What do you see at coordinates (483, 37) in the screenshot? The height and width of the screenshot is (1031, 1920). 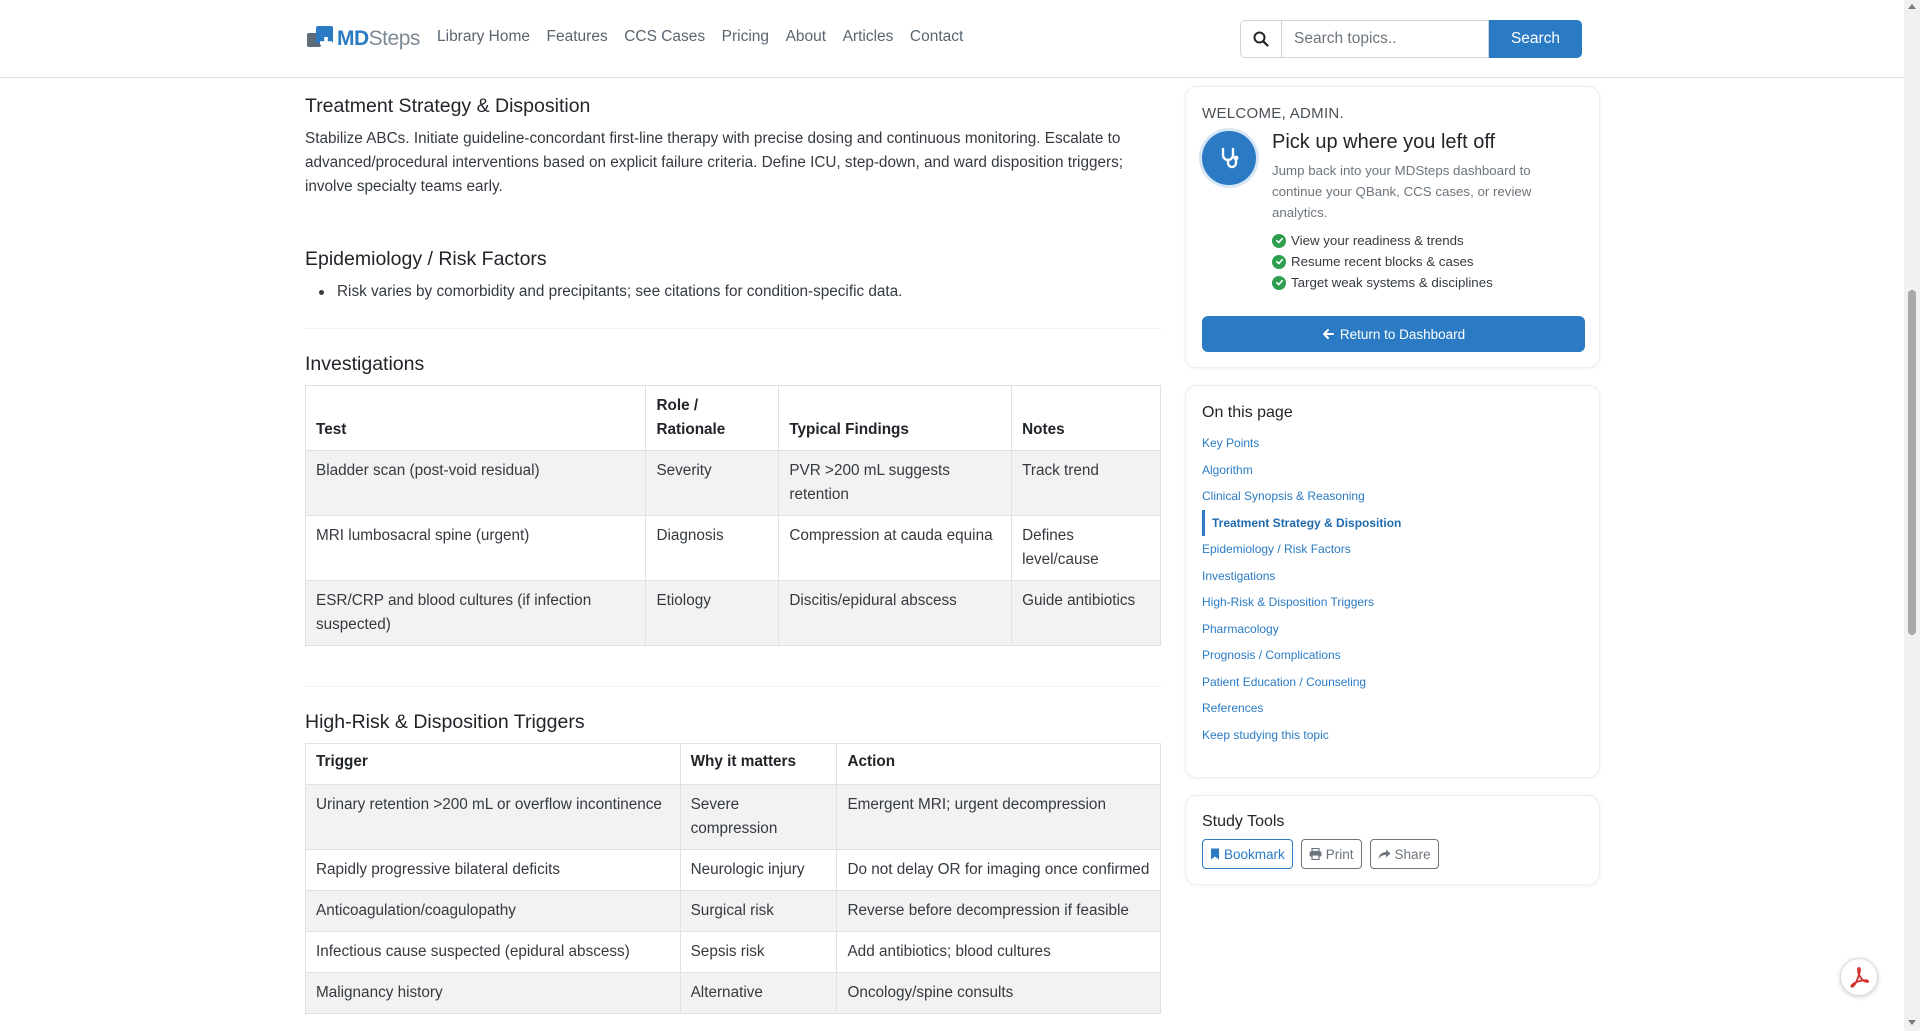 I see `nav-library-home: Library Home` at bounding box center [483, 37].